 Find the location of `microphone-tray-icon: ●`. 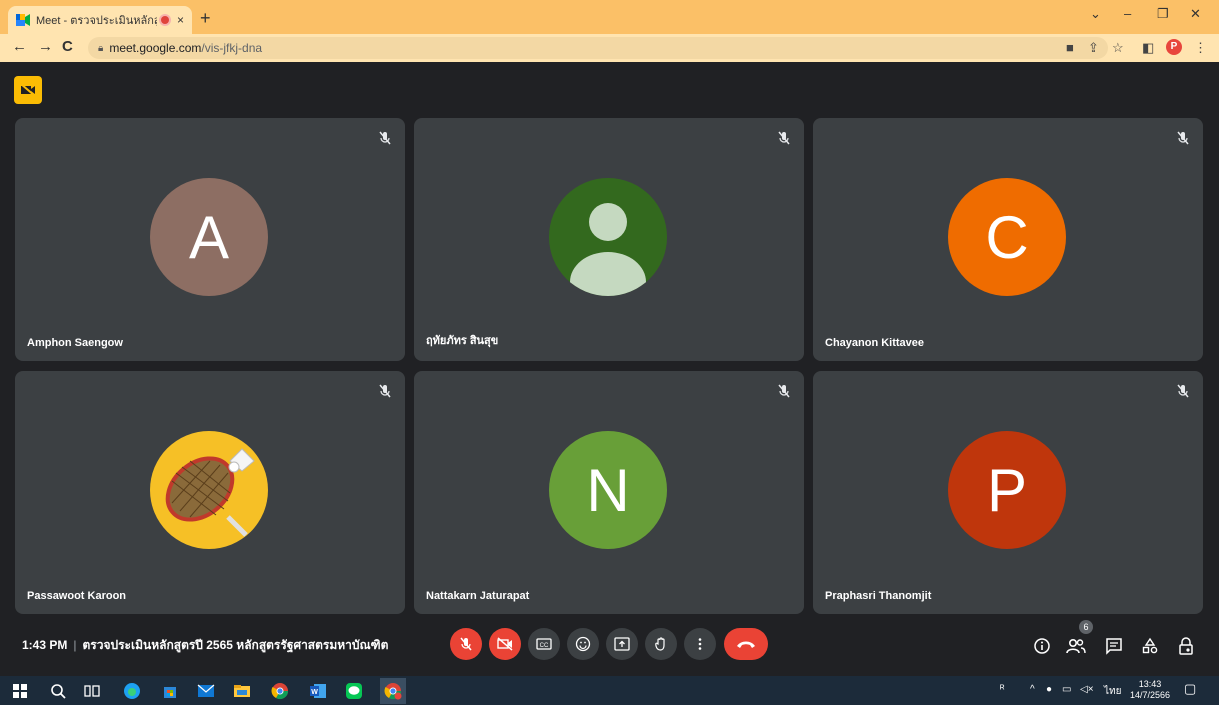

microphone-tray-icon: ● is located at coordinates (1049, 689).